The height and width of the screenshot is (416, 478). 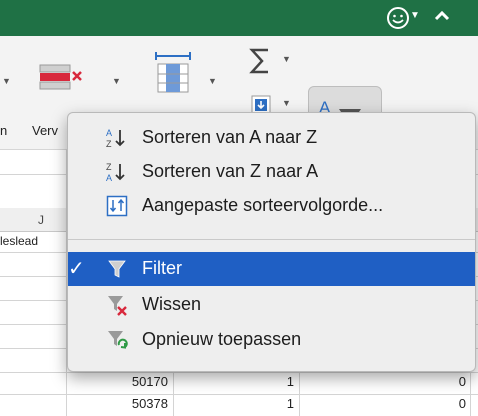 I want to click on fill-dropdown-icon: ▼, so click(x=286, y=103).